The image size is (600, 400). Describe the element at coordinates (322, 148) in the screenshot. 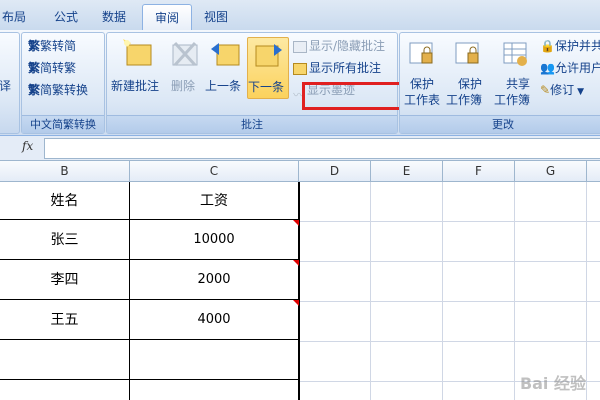

I see `formula-input` at that location.